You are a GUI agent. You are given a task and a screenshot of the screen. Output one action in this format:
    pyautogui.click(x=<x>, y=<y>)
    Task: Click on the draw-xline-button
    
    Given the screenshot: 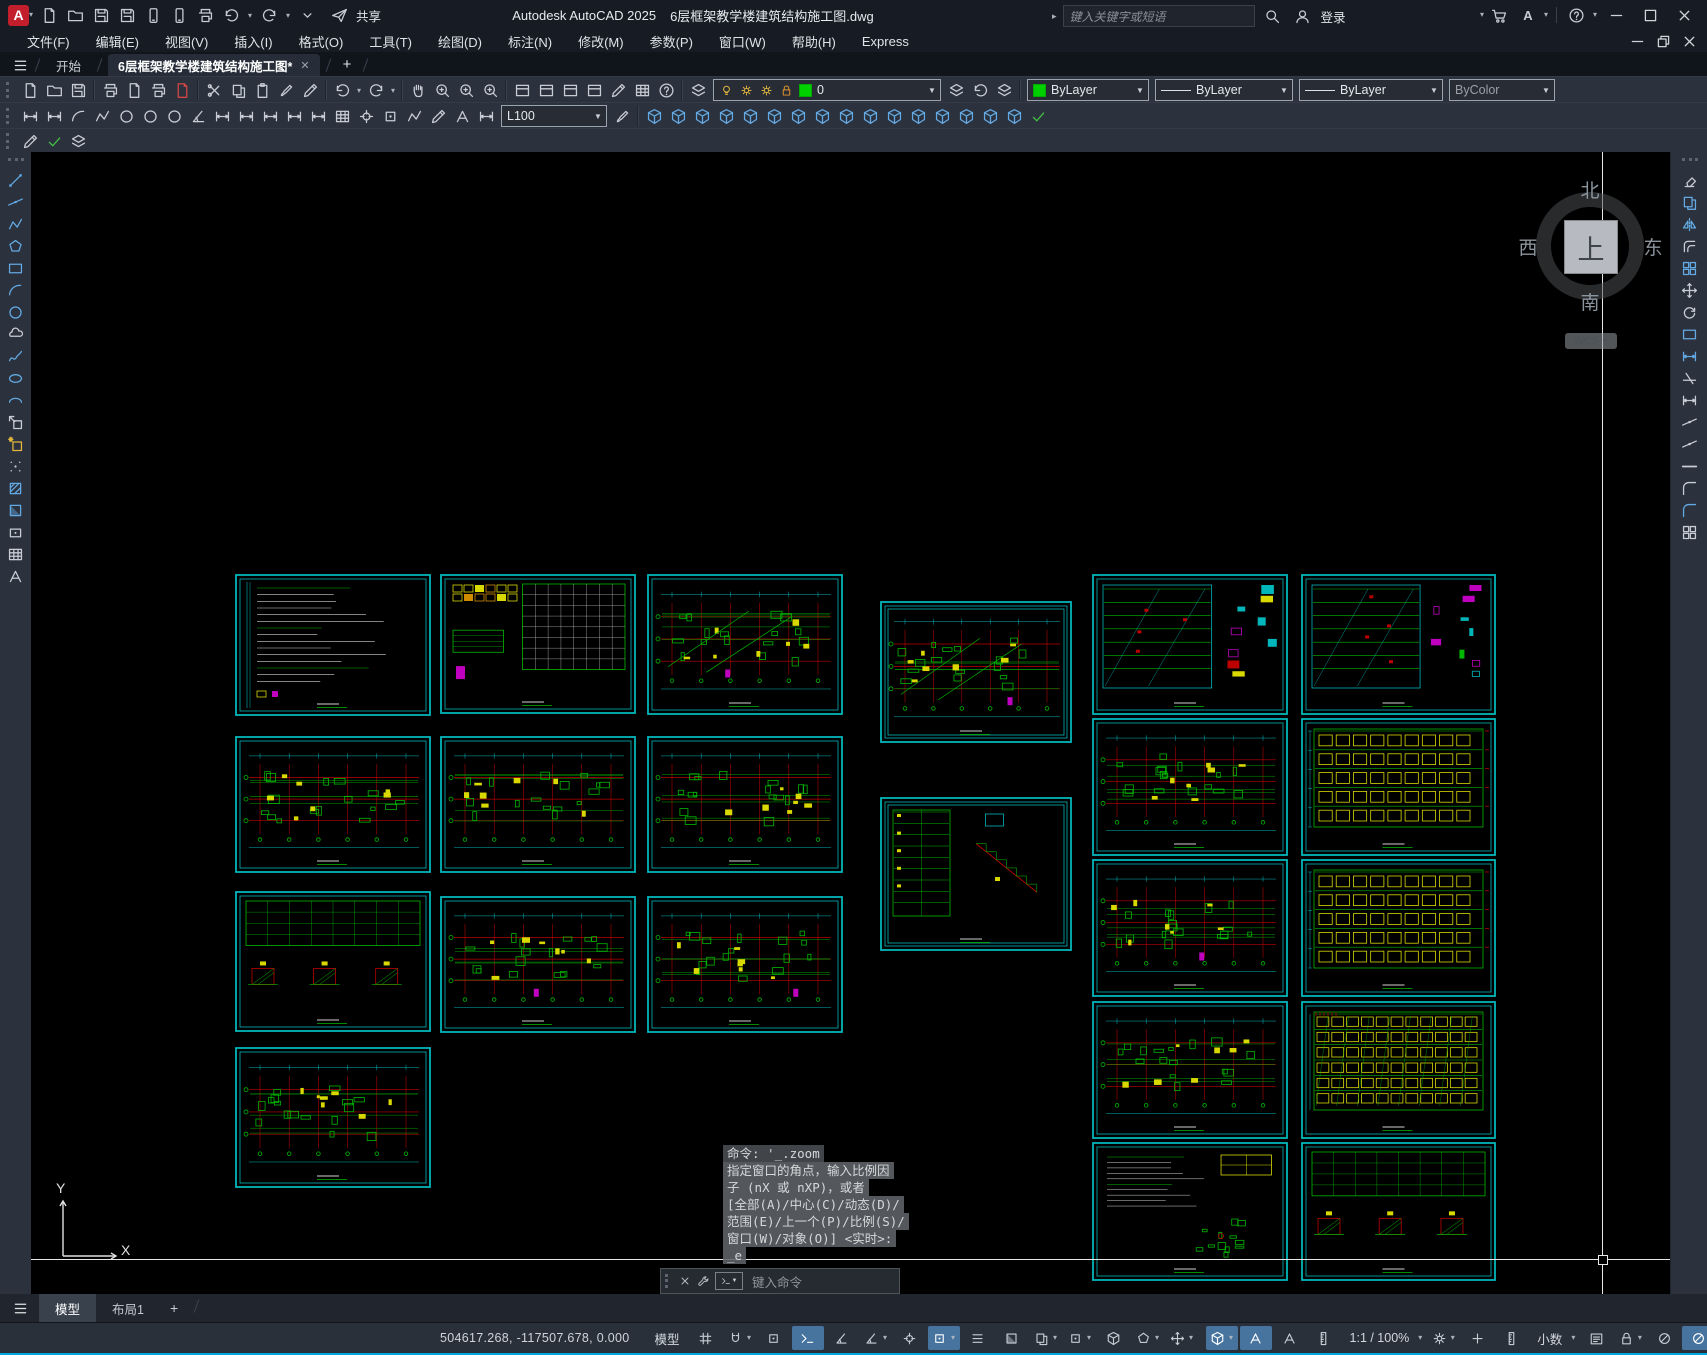 What is the action you would take?
    pyautogui.click(x=16, y=202)
    